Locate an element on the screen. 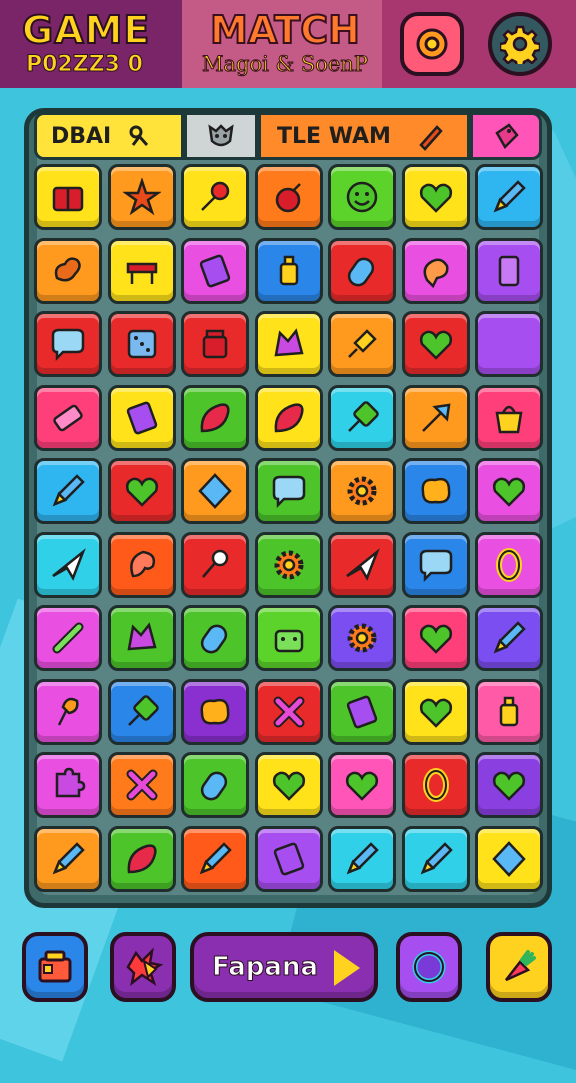  pin-icon is located at coordinates (143, 710).